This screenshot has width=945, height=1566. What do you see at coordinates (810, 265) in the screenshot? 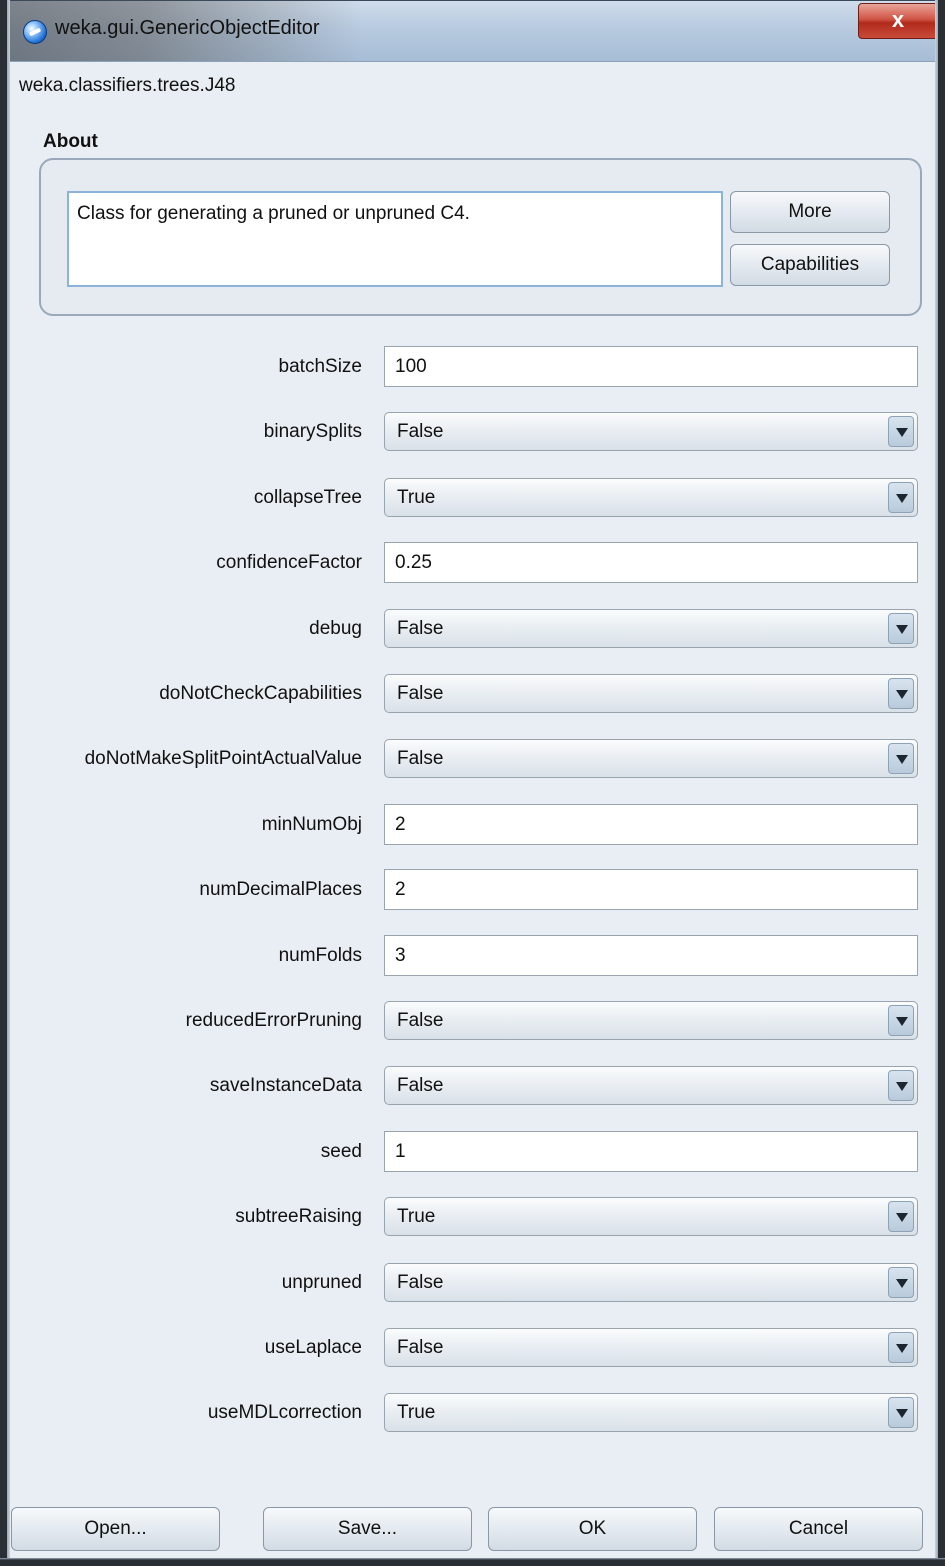
I see `capabilities-button: Capabilities` at bounding box center [810, 265].